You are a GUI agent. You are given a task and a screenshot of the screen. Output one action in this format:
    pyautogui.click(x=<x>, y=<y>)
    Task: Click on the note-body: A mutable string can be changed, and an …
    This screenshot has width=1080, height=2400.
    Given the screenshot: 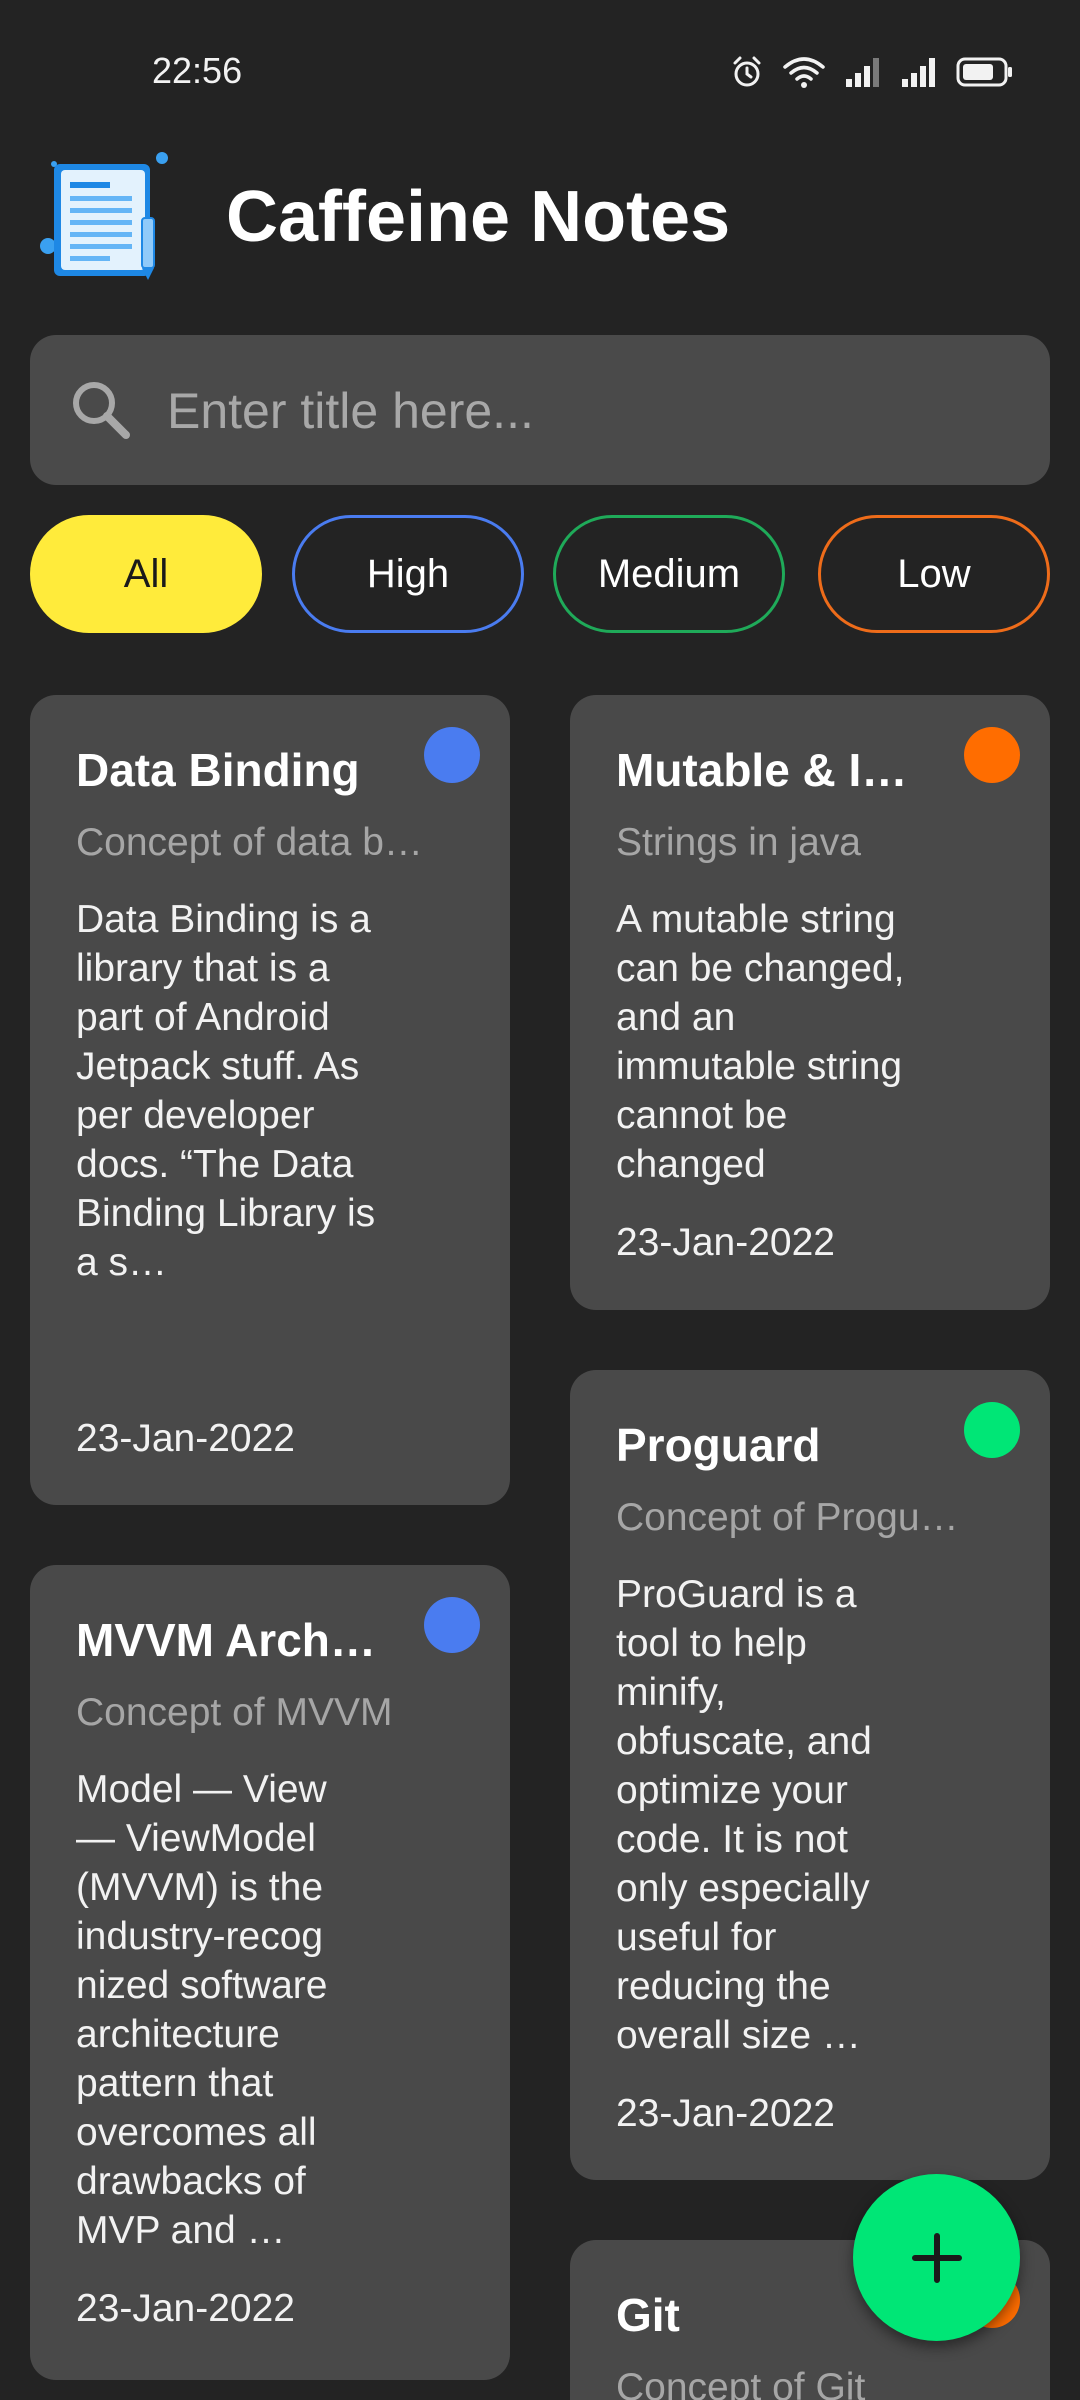 What is the action you would take?
    pyautogui.click(x=760, y=1042)
    